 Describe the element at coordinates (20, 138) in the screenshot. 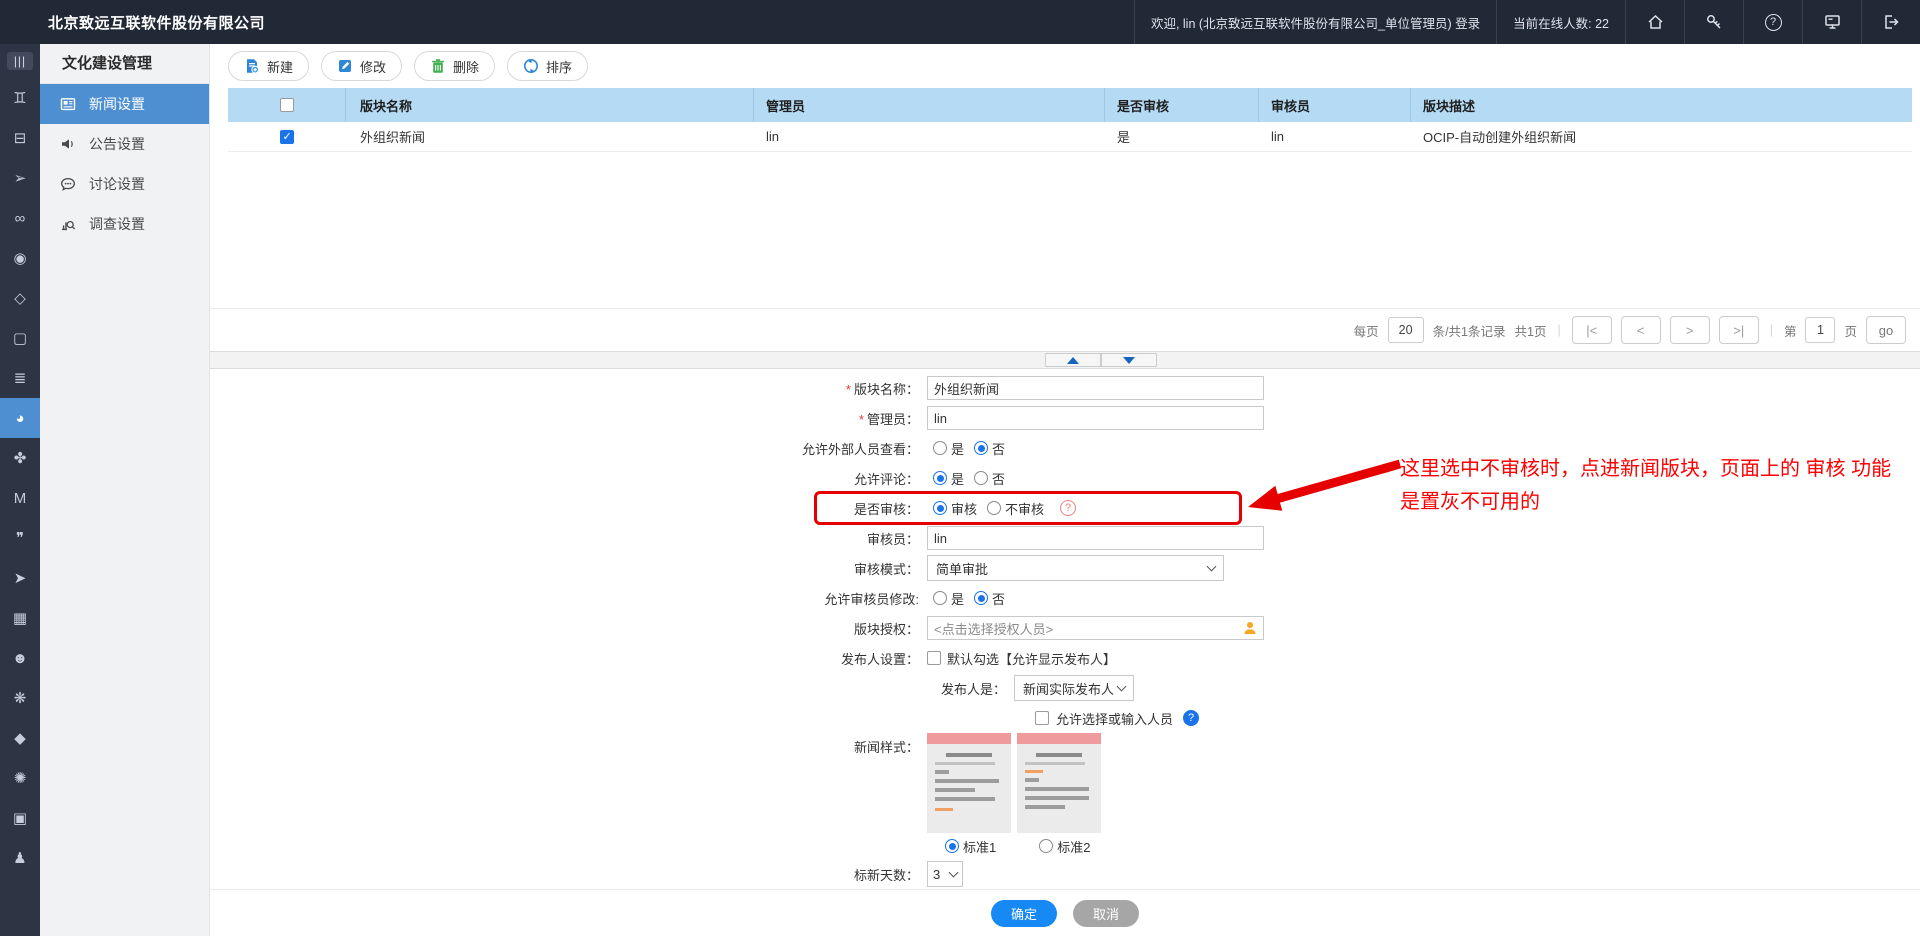

I see `id-card-icon: ⊟` at that location.